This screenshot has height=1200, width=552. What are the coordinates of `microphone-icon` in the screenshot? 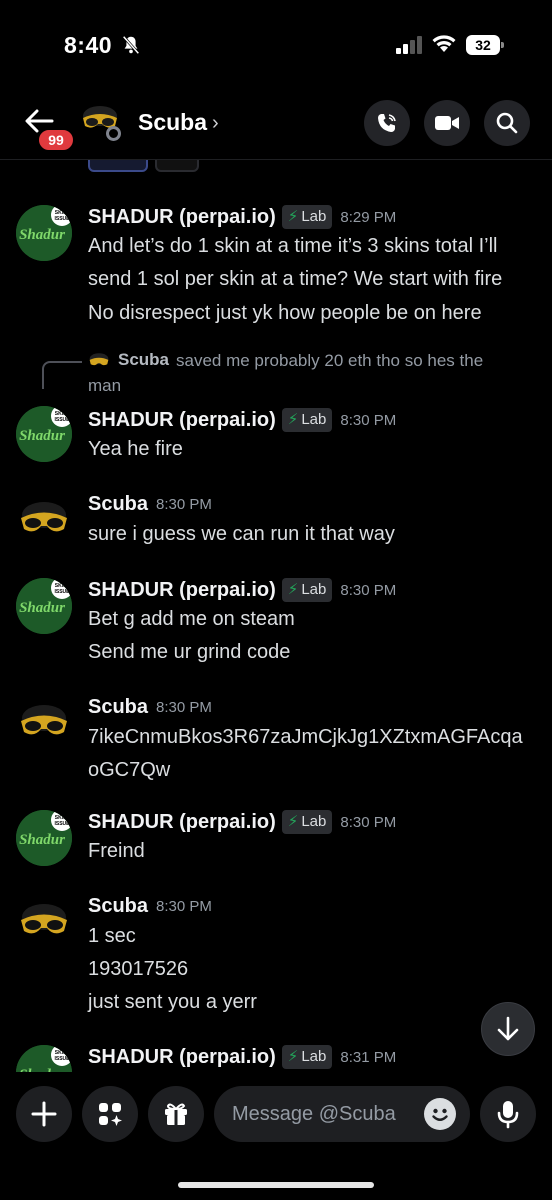 It's located at (508, 1115).